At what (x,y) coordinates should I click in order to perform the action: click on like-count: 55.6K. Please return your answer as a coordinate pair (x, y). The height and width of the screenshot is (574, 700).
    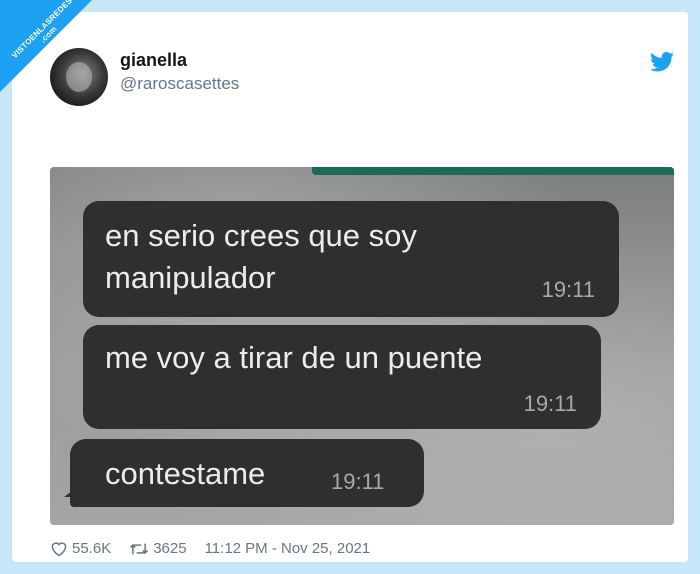
    Looking at the image, I should click on (92, 548).